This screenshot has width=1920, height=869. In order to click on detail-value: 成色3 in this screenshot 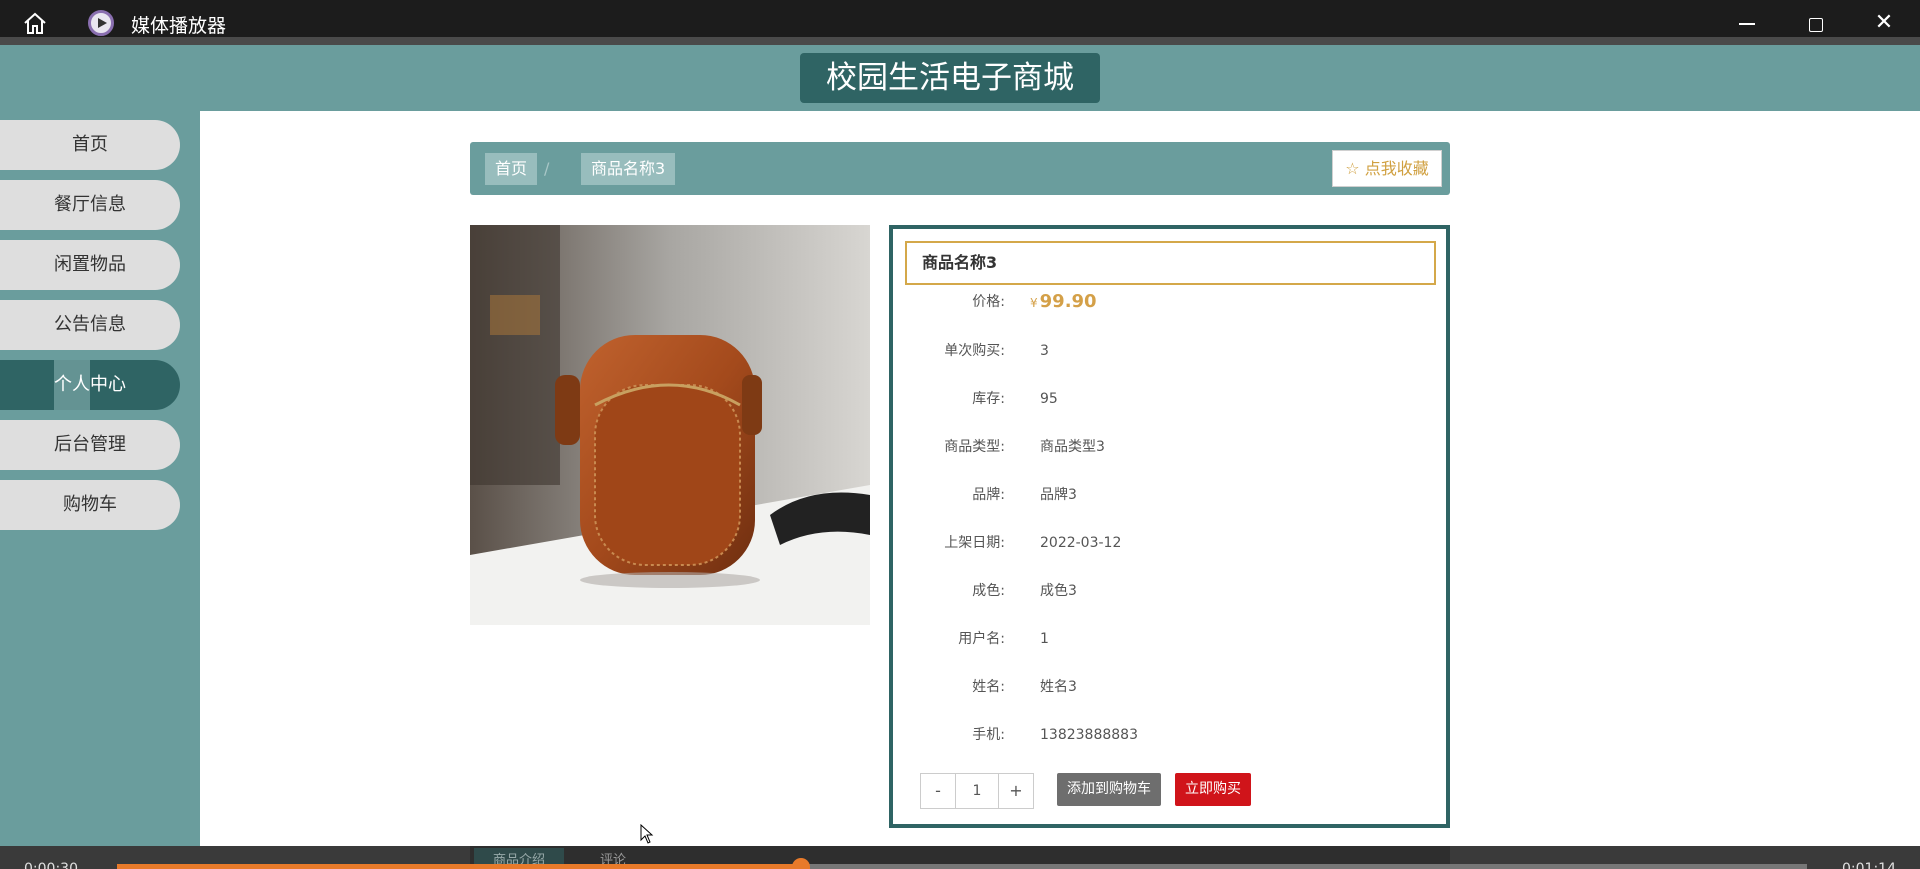, I will do `click(1058, 591)`.